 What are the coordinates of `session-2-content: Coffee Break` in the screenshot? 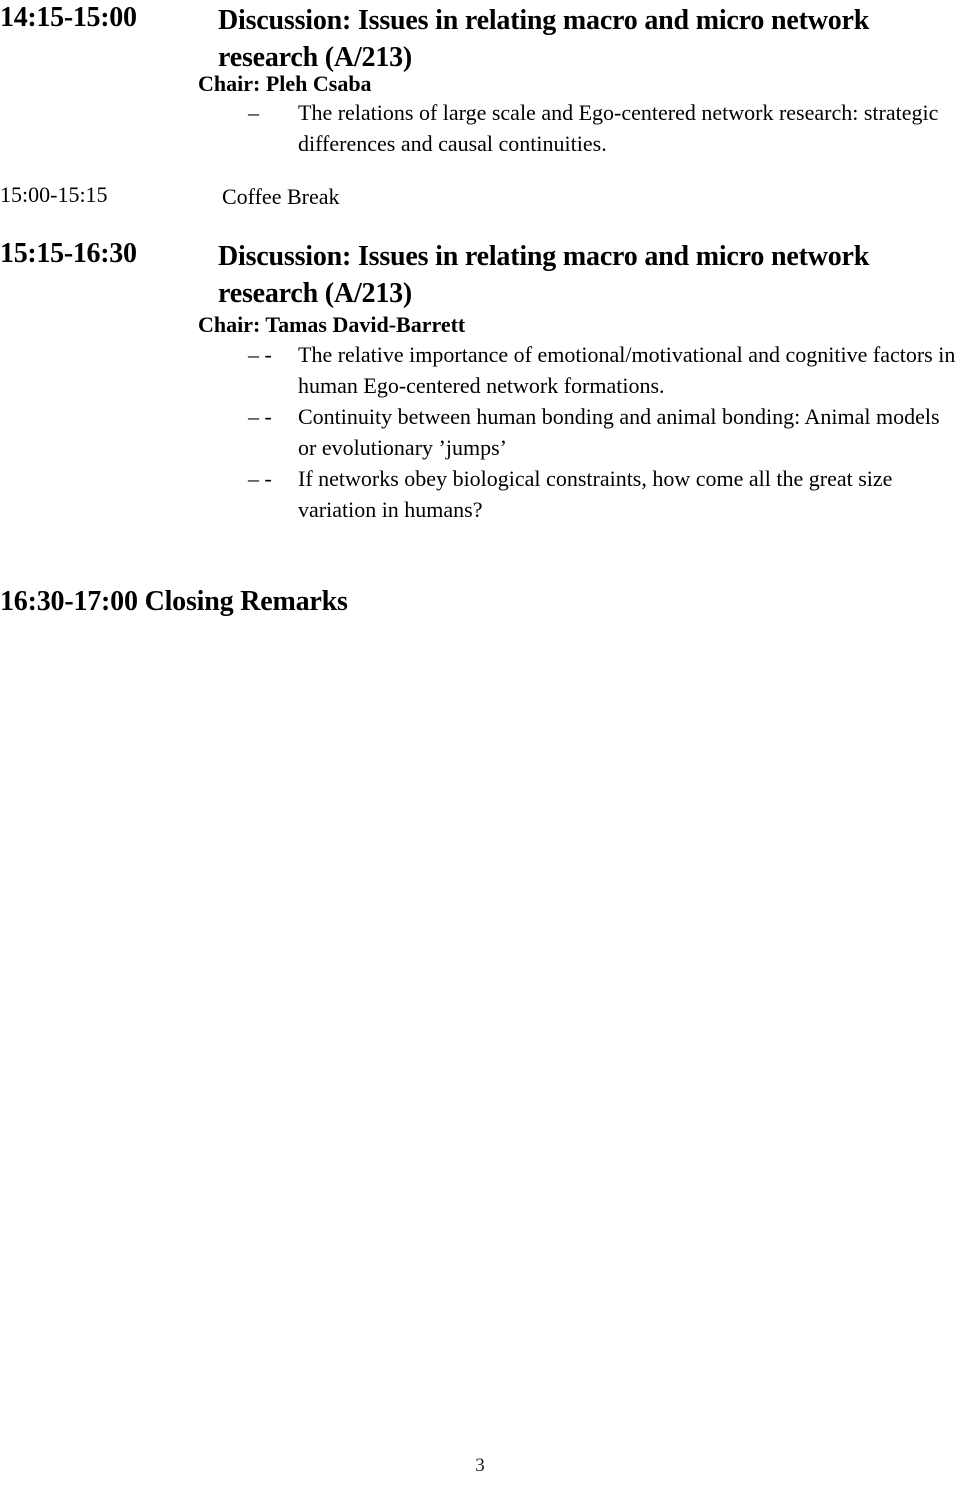 It's located at (591, 197).